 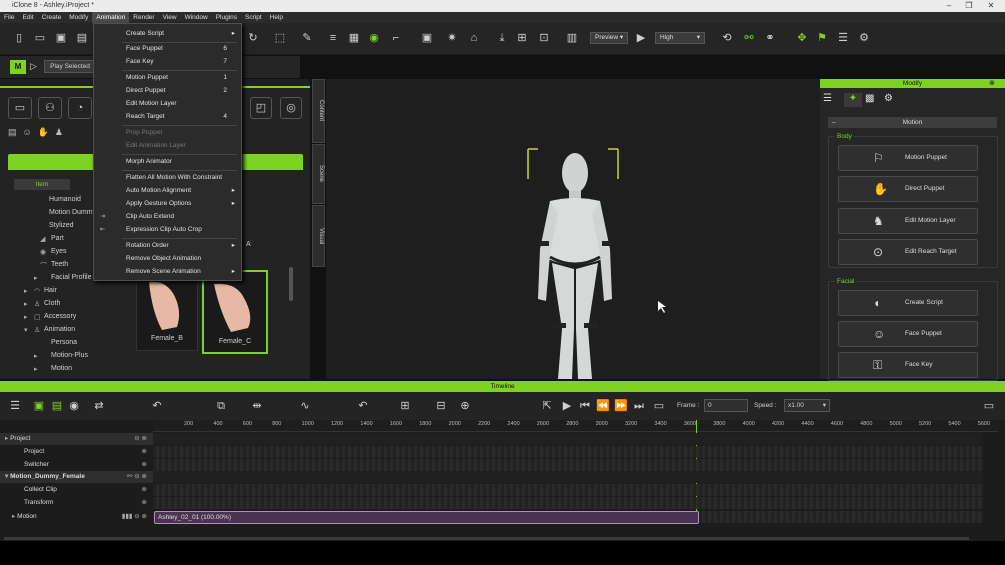 What do you see at coordinates (15, 406) in the screenshot?
I see `tracks-icon: ☰` at bounding box center [15, 406].